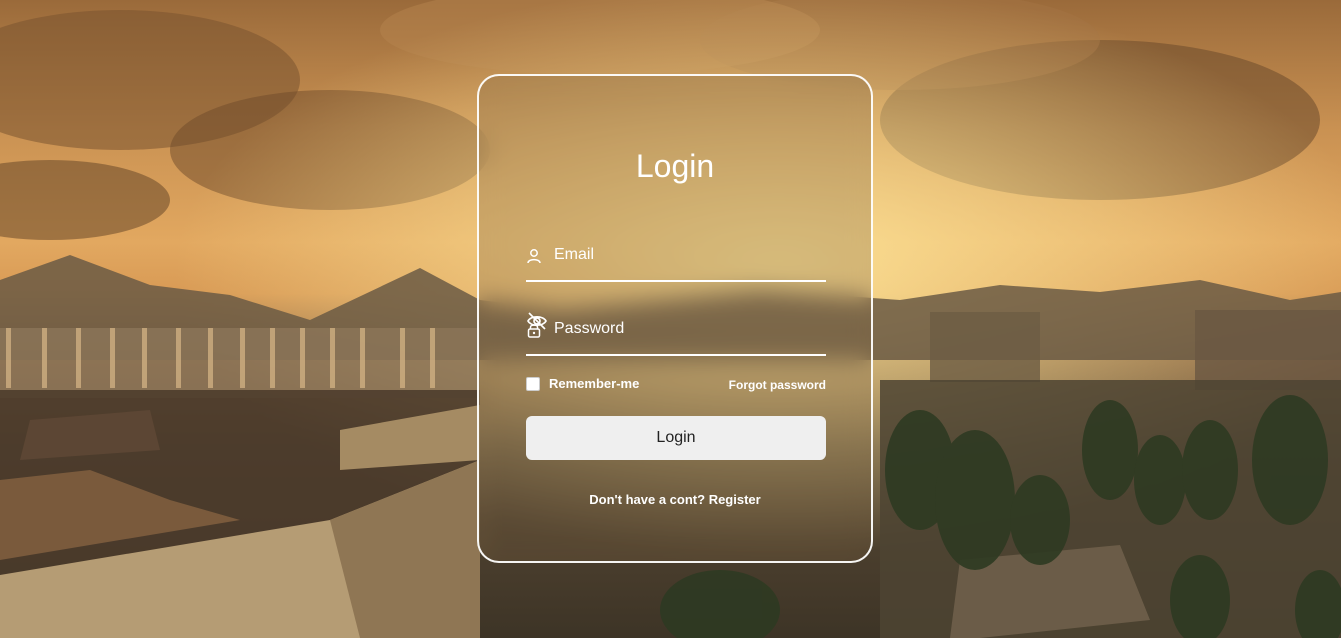 Image resolution: width=1341 pixels, height=638 pixels. What do you see at coordinates (777, 385) in the screenshot?
I see `forgot-password-link: Forgot password` at bounding box center [777, 385].